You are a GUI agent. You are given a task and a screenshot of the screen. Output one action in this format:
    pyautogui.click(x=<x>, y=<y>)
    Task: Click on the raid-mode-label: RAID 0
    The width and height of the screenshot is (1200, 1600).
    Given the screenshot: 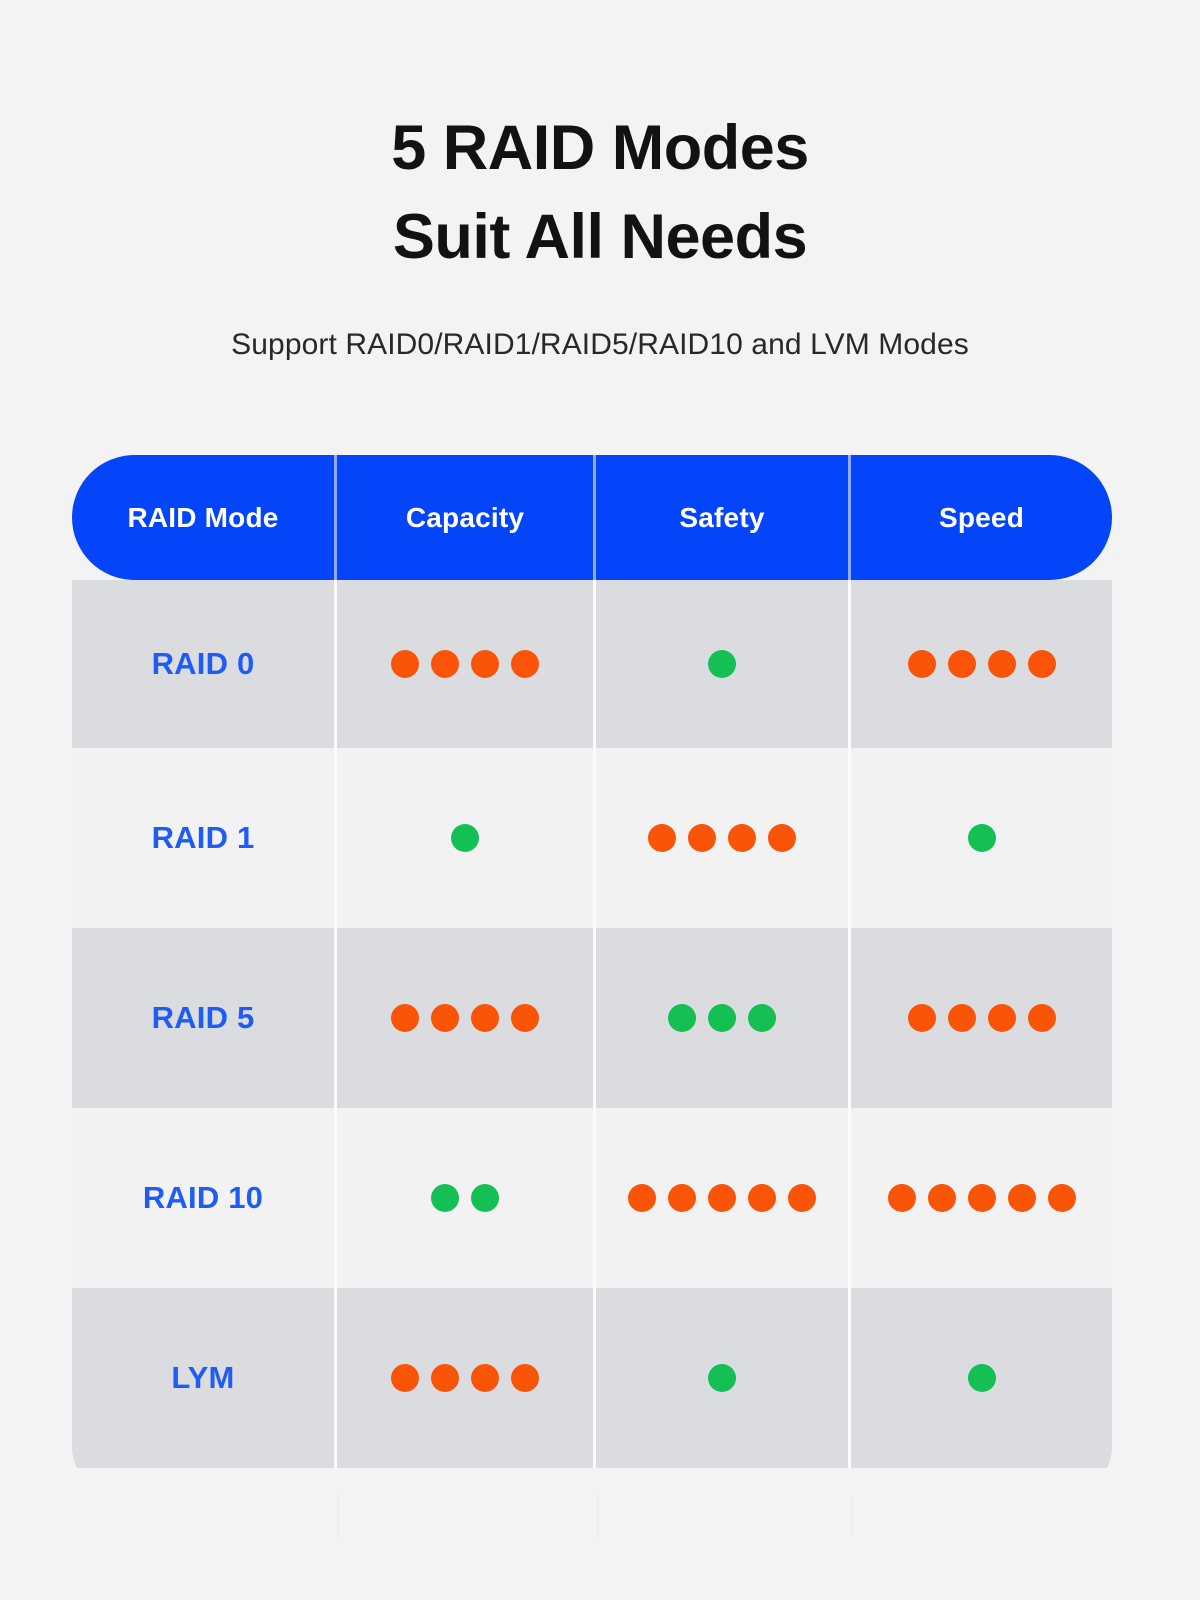 What is the action you would take?
    pyautogui.click(x=203, y=663)
    